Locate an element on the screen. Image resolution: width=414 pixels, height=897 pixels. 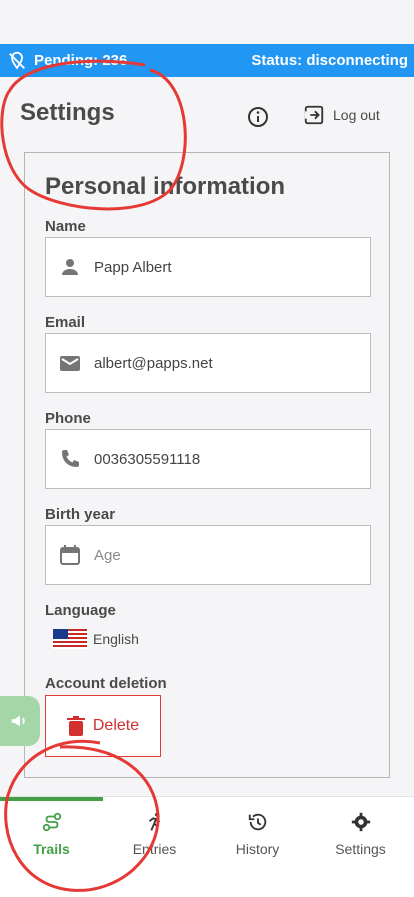
phone-icon is located at coordinates (70, 458).